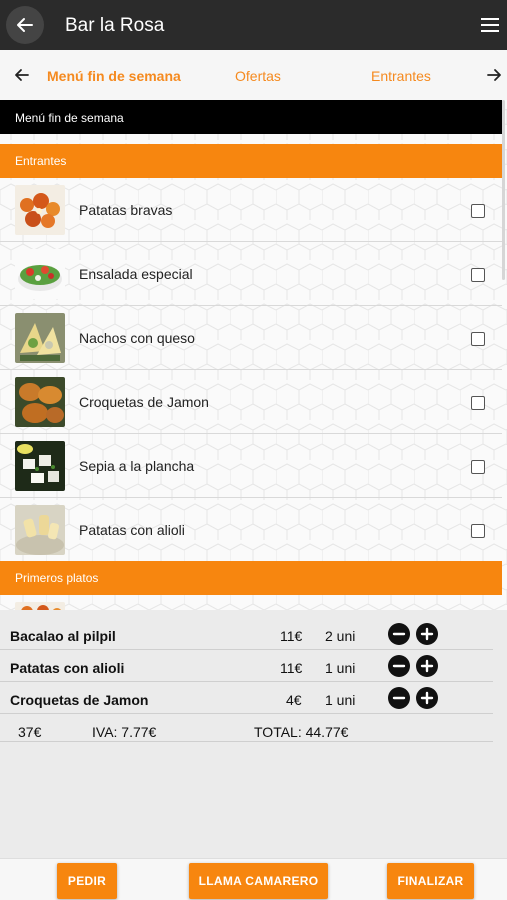 This screenshot has height=900, width=507. What do you see at coordinates (251, 402) in the screenshot?
I see `dish-row: Croquetas de Jamon` at bounding box center [251, 402].